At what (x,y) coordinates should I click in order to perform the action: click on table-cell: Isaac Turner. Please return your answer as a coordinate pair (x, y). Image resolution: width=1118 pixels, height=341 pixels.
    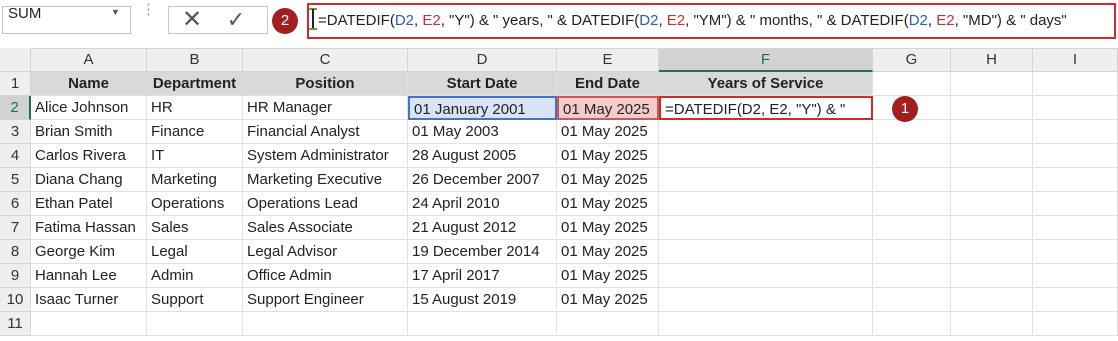
    Looking at the image, I should click on (89, 300).